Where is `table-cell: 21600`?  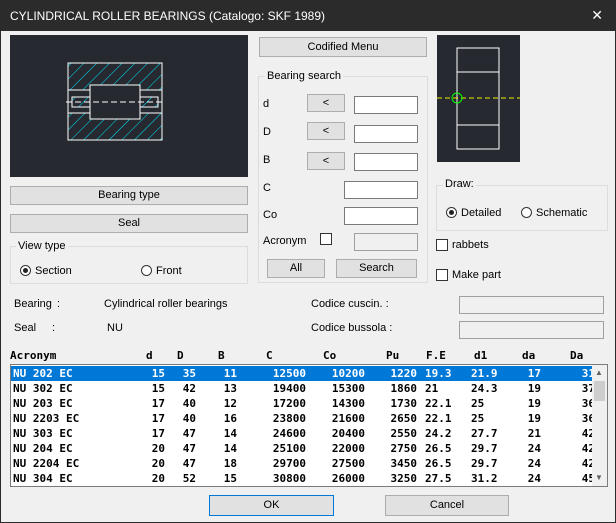
table-cell: 21600 is located at coordinates (348, 418).